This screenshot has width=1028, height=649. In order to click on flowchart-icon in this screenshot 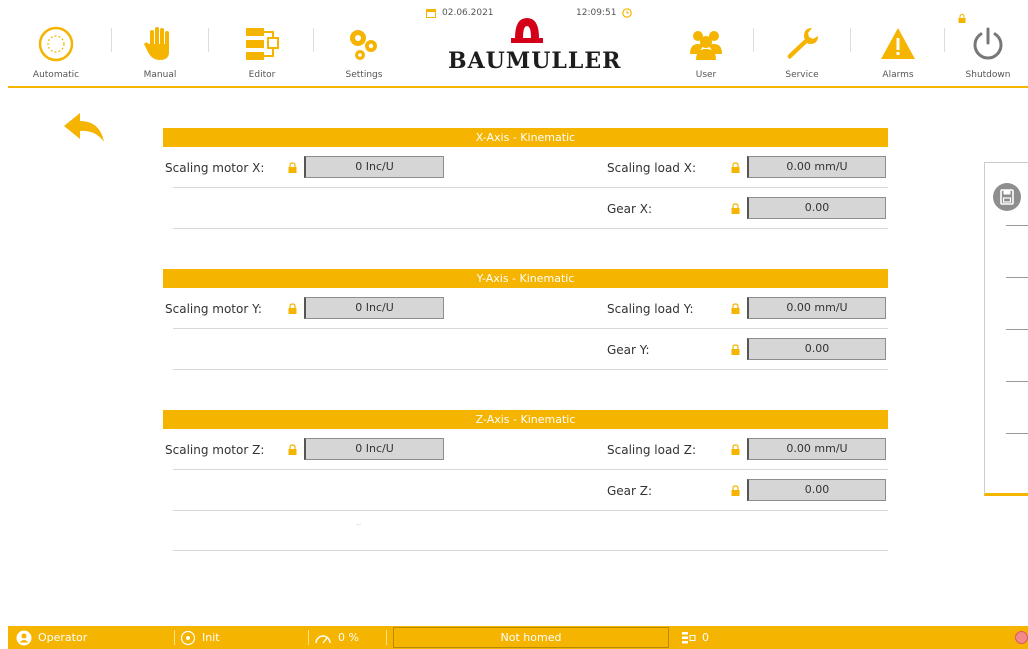, I will do `click(262, 44)`.